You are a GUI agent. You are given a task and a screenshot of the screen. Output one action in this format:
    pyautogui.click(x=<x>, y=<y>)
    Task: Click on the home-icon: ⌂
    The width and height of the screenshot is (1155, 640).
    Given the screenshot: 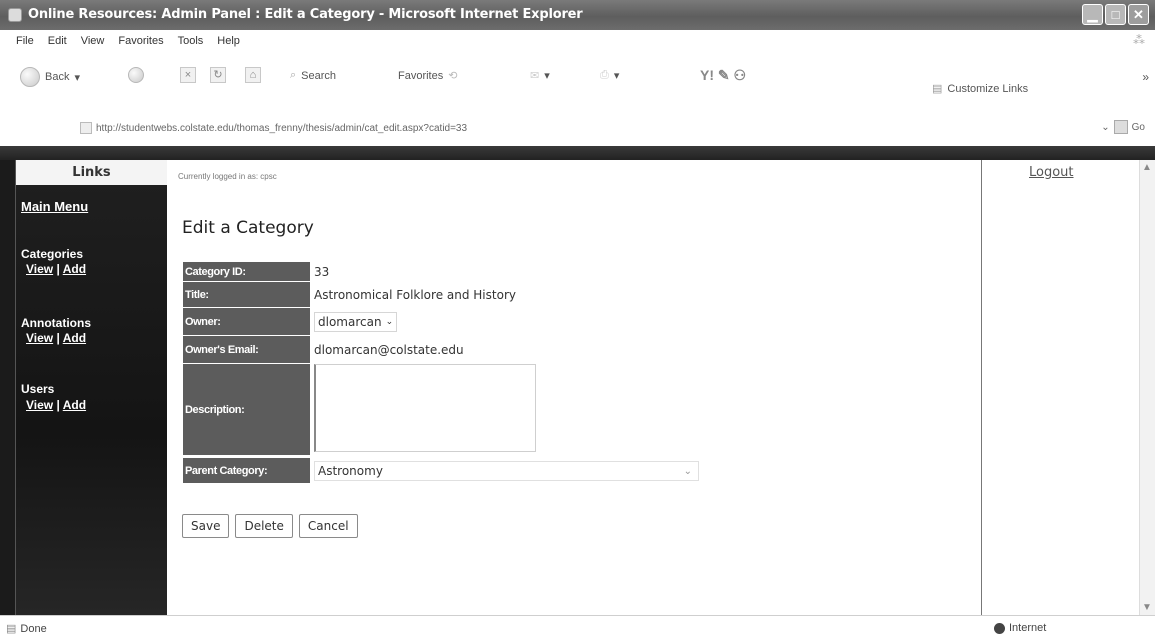 What is the action you would take?
    pyautogui.click(x=253, y=75)
    